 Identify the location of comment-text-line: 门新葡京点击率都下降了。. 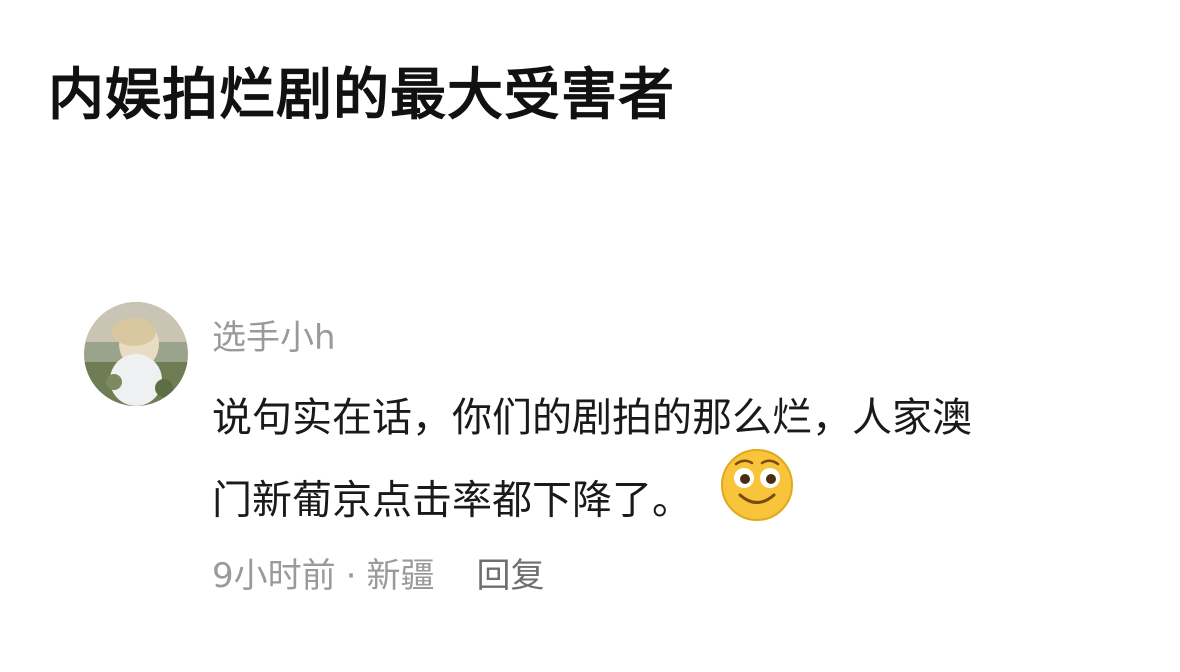
(452, 500).